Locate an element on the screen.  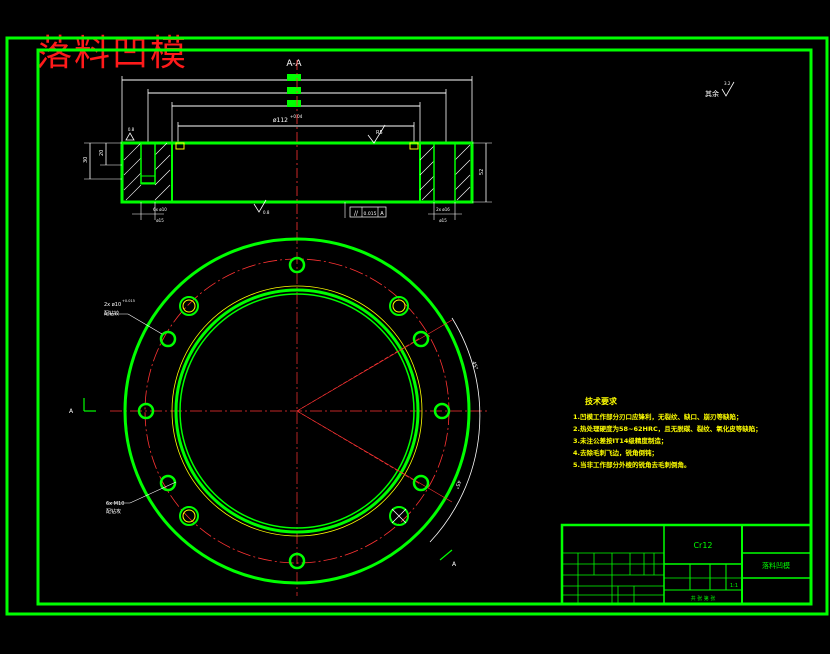
tech-req-item: 4.去除毛刺飞边，锐角倒钝； is located at coordinates (615, 452).